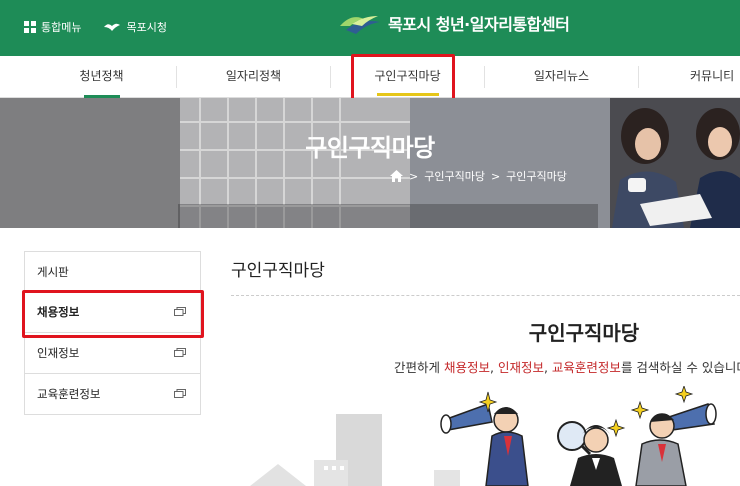 The image size is (740, 486). What do you see at coordinates (61, 27) in the screenshot?
I see `integrated-menu-label: 통합메뉴` at bounding box center [61, 27].